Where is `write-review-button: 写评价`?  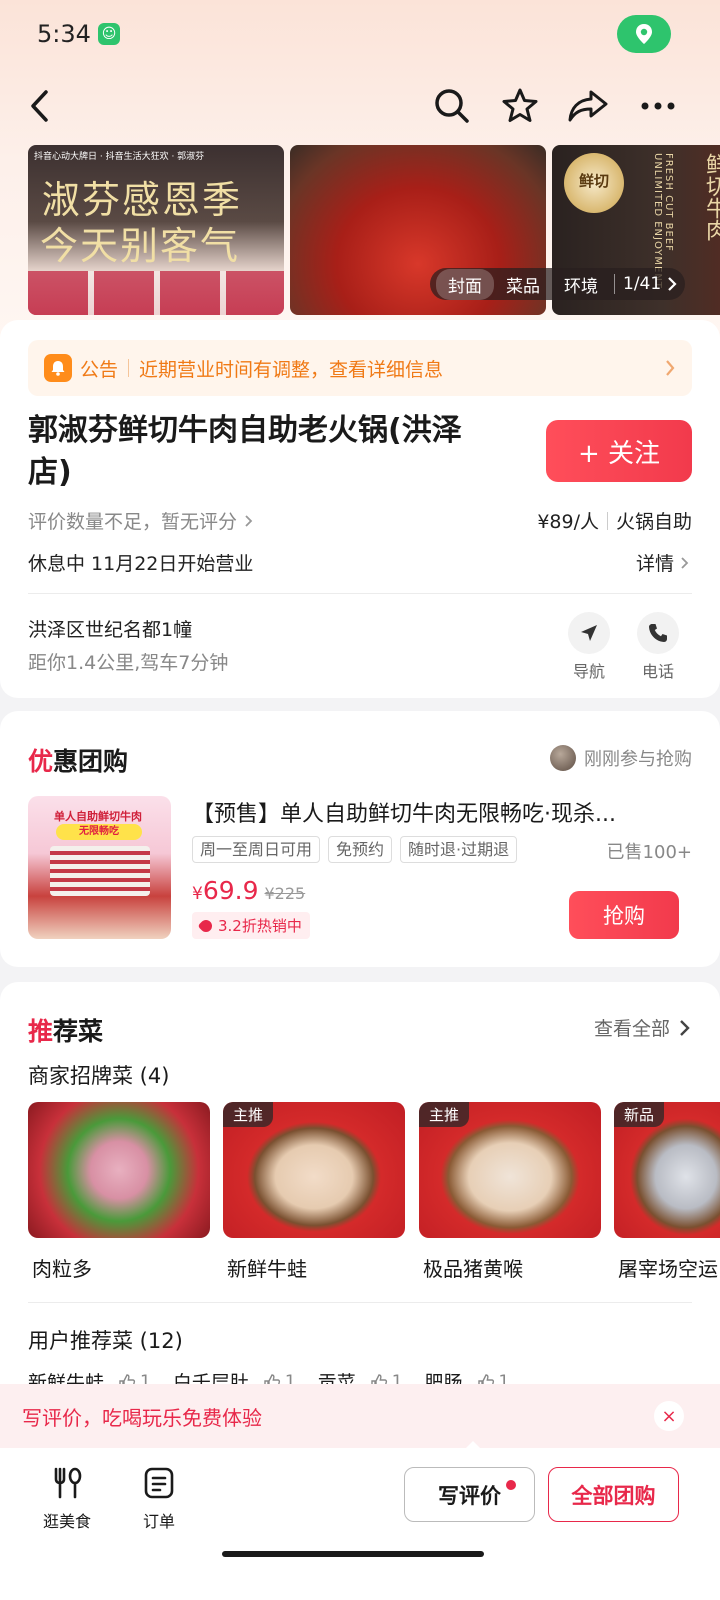 write-review-button: 写评价 is located at coordinates (469, 1494).